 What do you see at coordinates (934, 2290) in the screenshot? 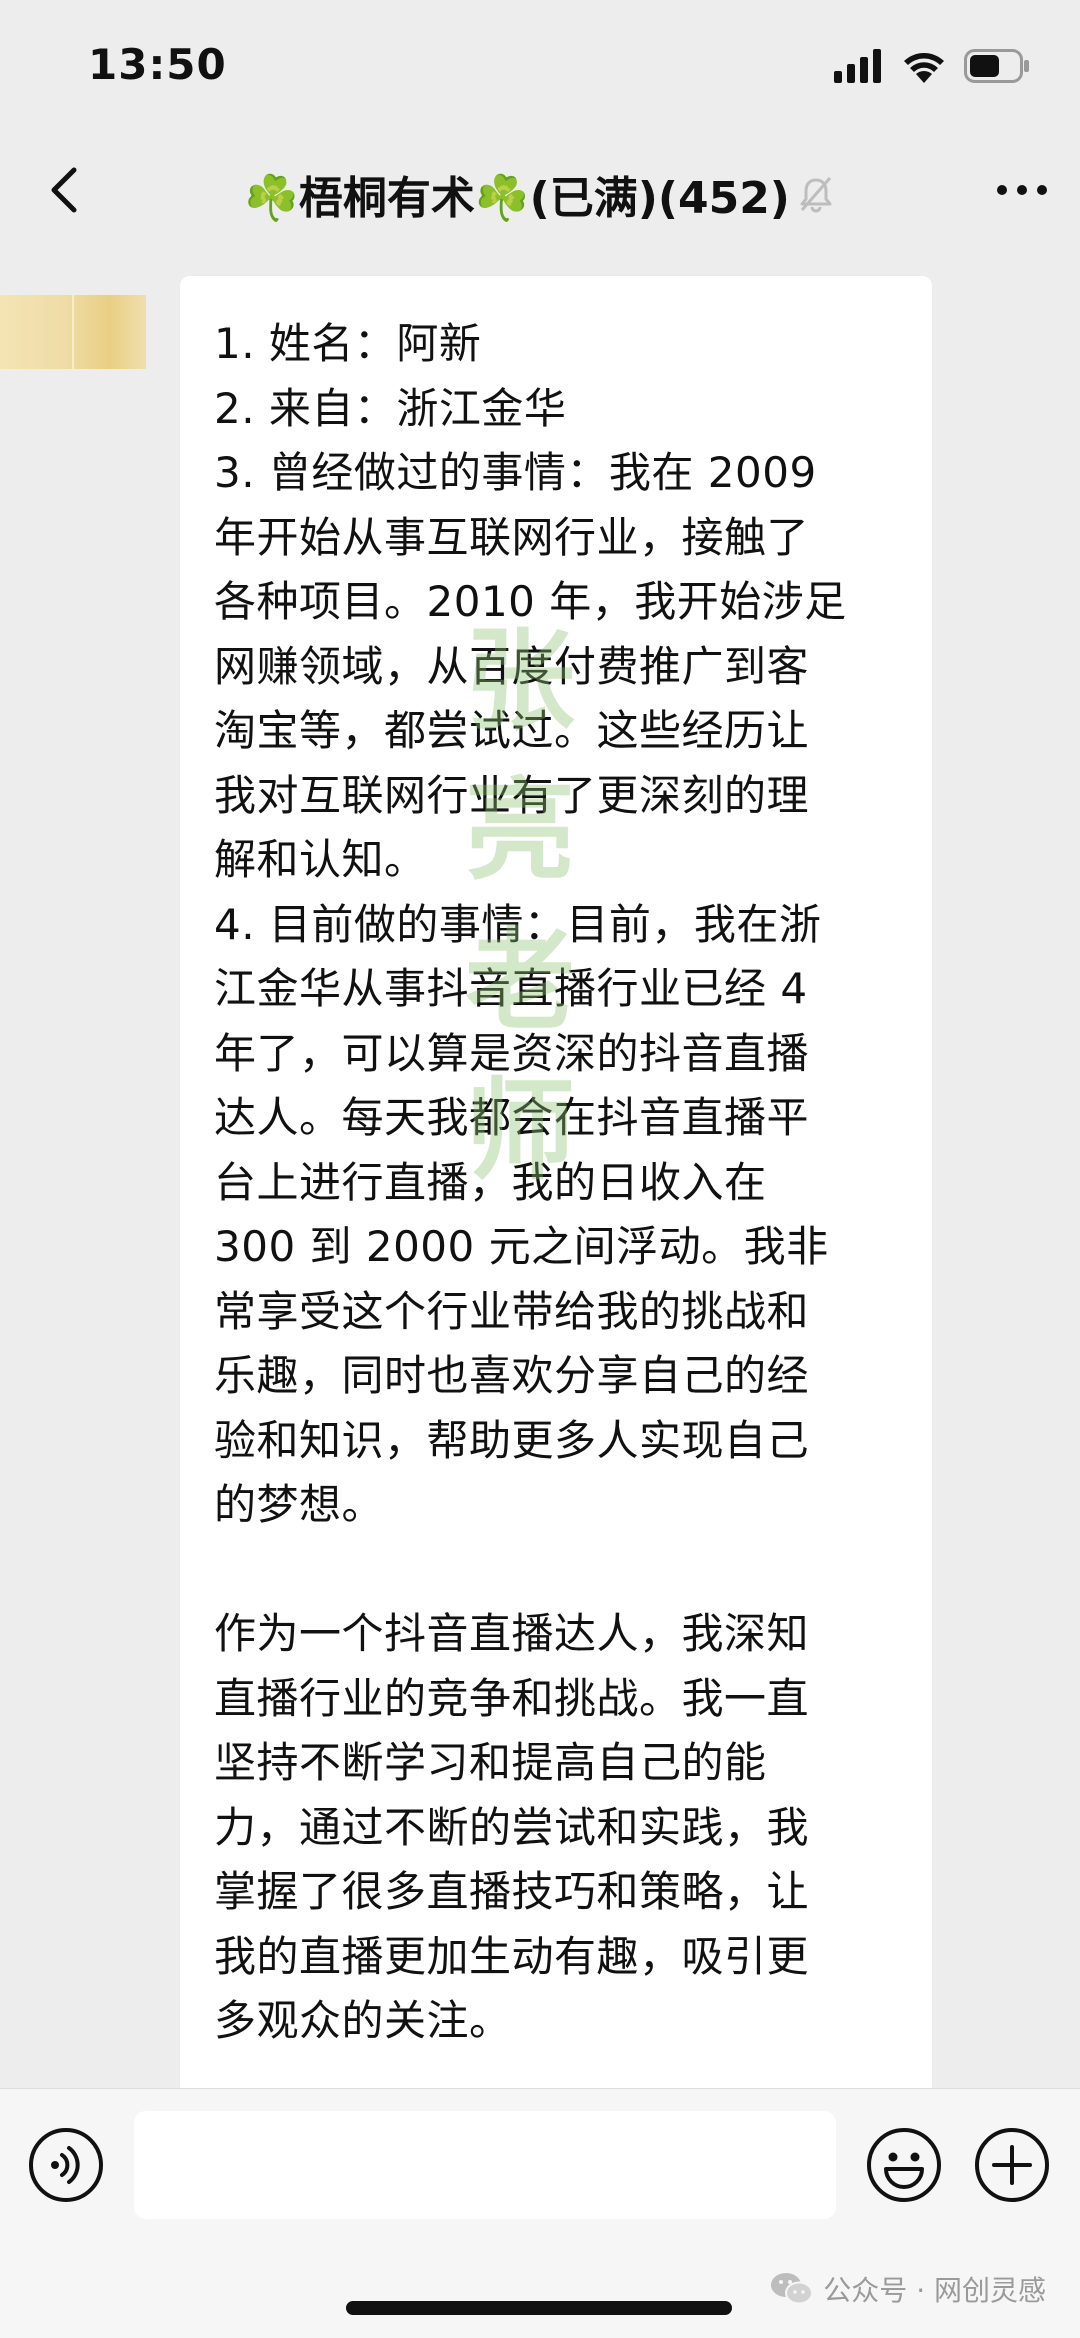
I see `footer-brand-text: 公众号 · 网创灵感` at bounding box center [934, 2290].